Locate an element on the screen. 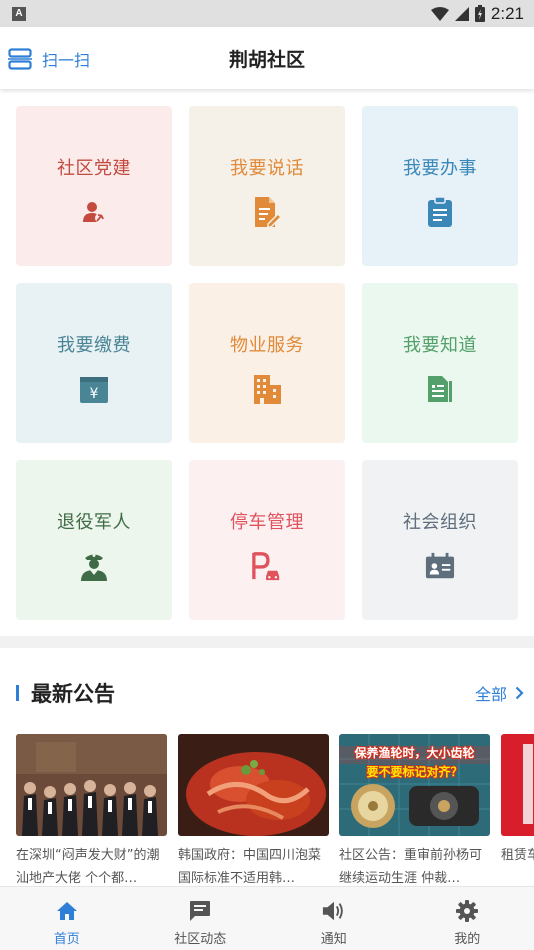 This screenshot has width=534, height=950. battery-icon is located at coordinates (479, 13).